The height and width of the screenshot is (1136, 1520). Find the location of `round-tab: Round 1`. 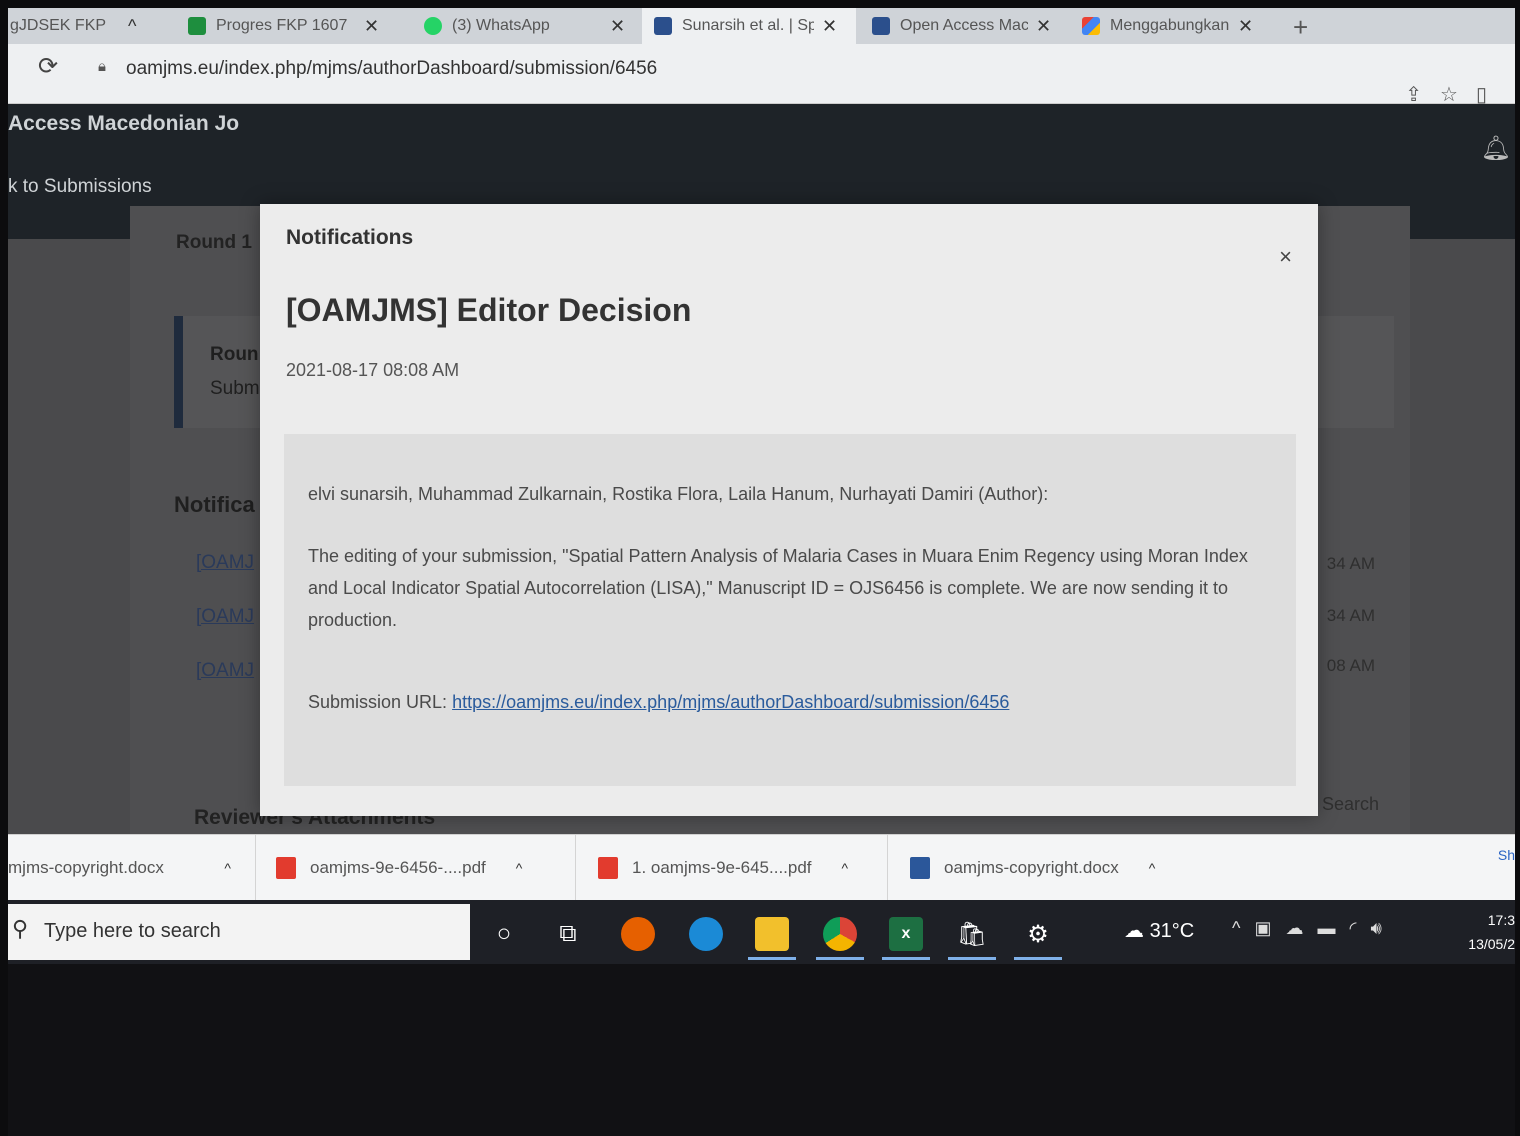

round-tab: Round 1 is located at coordinates (214, 243).